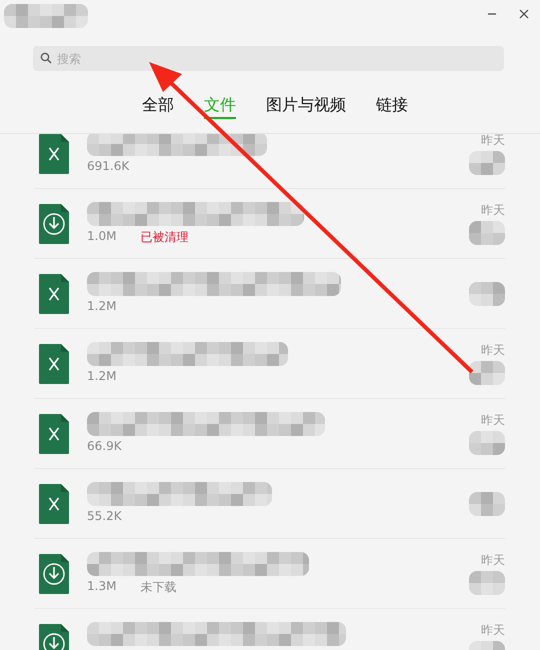 Image resolution: width=540 pixels, height=650 pixels. I want to click on tab: 图片与视频, so click(306, 106).